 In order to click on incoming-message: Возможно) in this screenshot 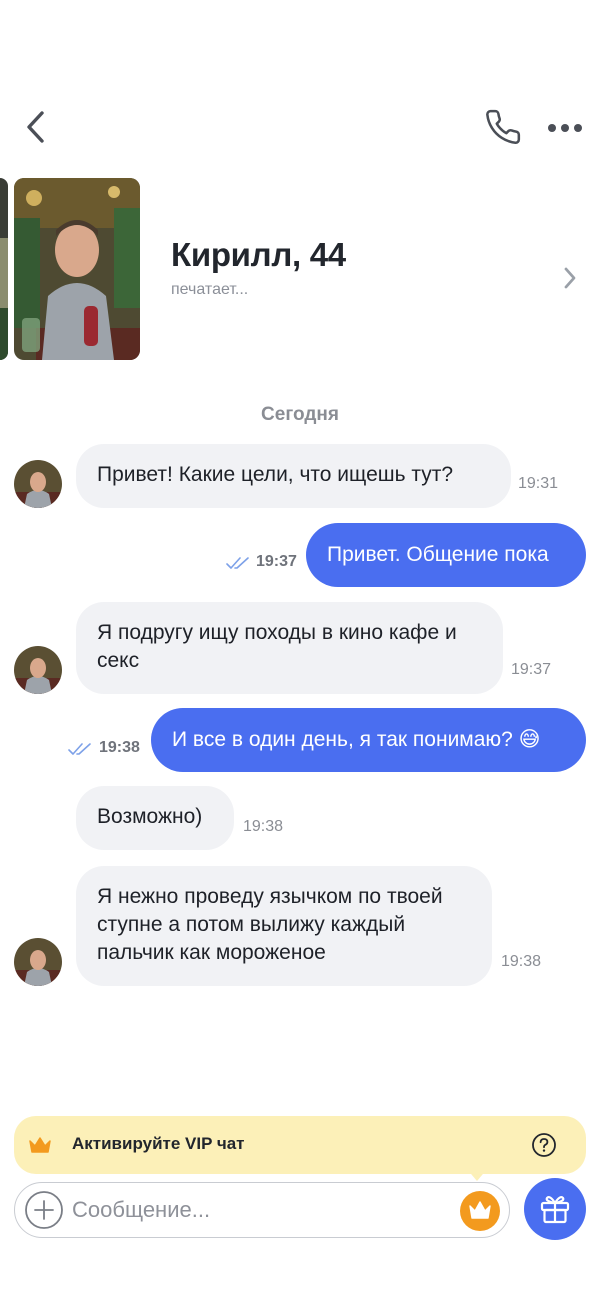, I will do `click(155, 818)`.